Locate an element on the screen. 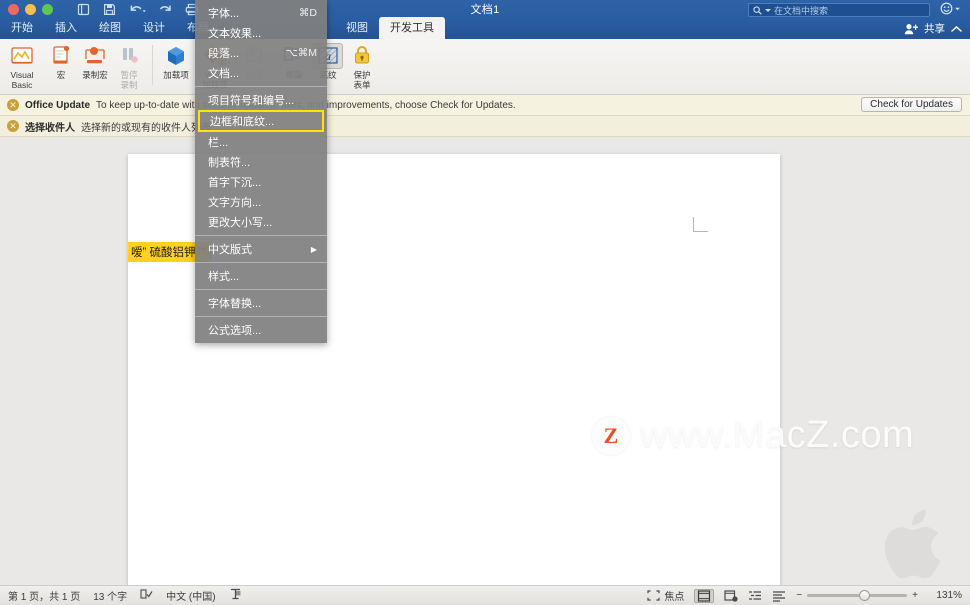 This screenshot has height=605, width=970. zoom-out-button: − is located at coordinates (799, 595).